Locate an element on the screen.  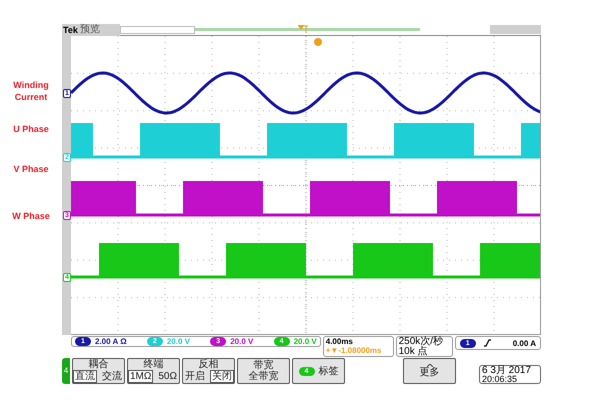
timebase-position: +▼-1.08000ms is located at coordinates (354, 350).